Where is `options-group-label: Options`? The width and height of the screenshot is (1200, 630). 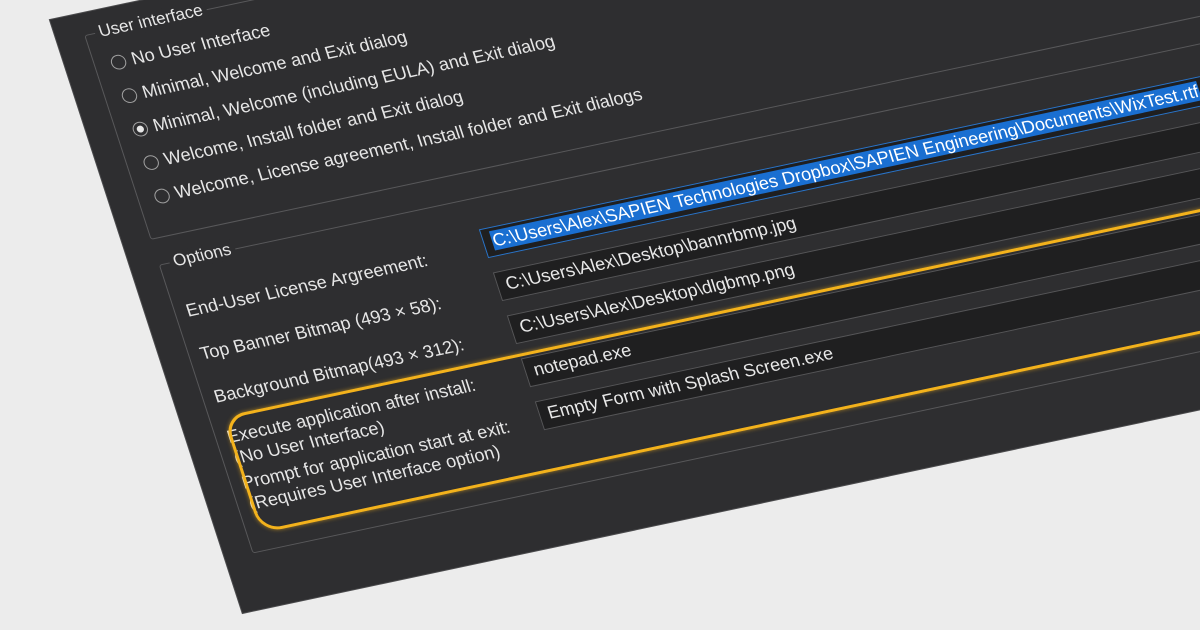
options-group-label: Options is located at coordinates (202, 256).